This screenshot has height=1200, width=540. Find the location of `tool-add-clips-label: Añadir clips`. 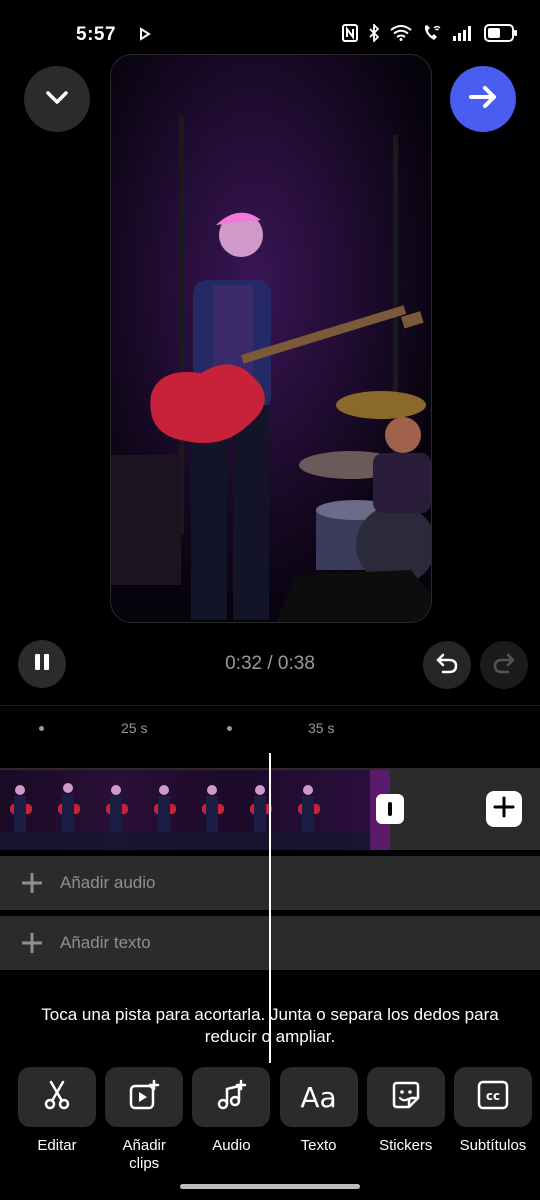

tool-add-clips-label: Añadir clips is located at coordinates (144, 1154).